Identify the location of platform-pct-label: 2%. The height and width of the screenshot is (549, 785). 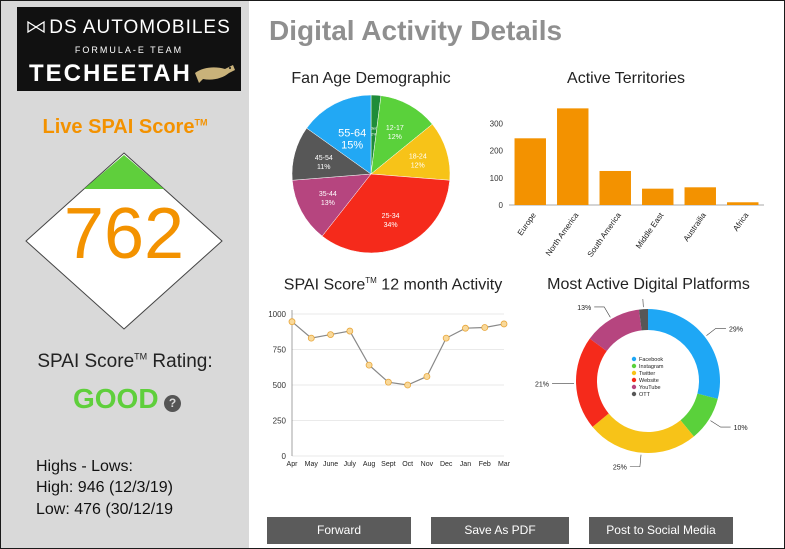
(624, 299).